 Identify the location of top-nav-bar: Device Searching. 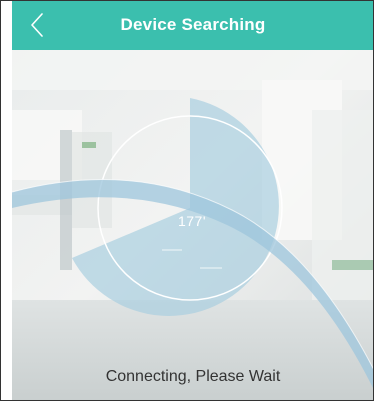
(193, 25).